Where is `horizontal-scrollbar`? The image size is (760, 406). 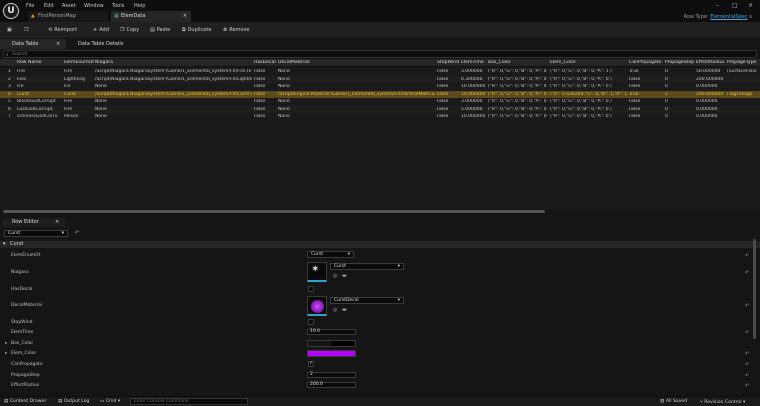
horizontal-scrollbar is located at coordinates (274, 211).